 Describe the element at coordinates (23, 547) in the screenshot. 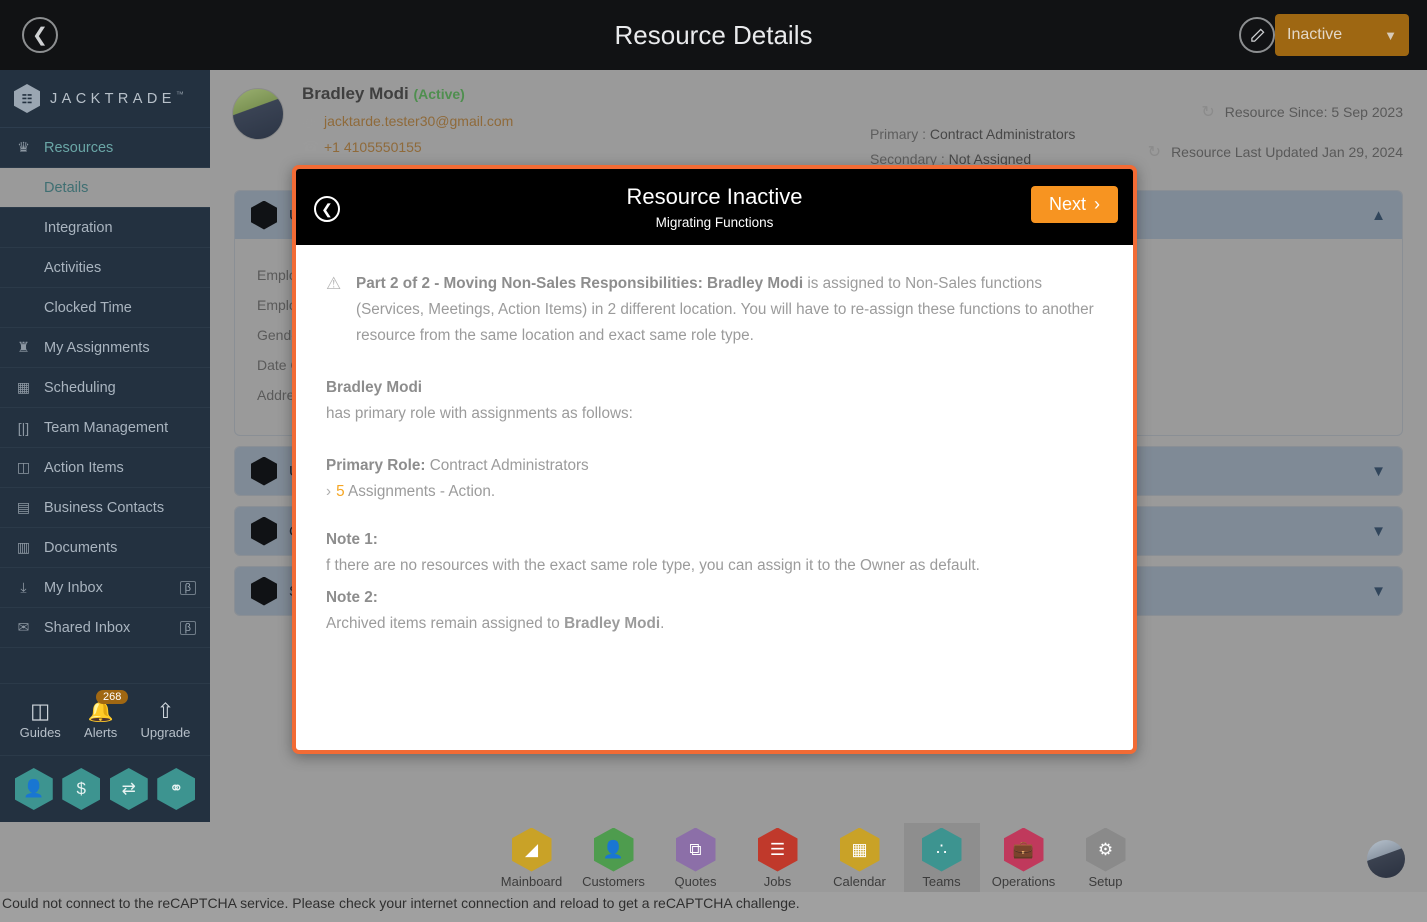

I see `document-icon: ▥` at that location.